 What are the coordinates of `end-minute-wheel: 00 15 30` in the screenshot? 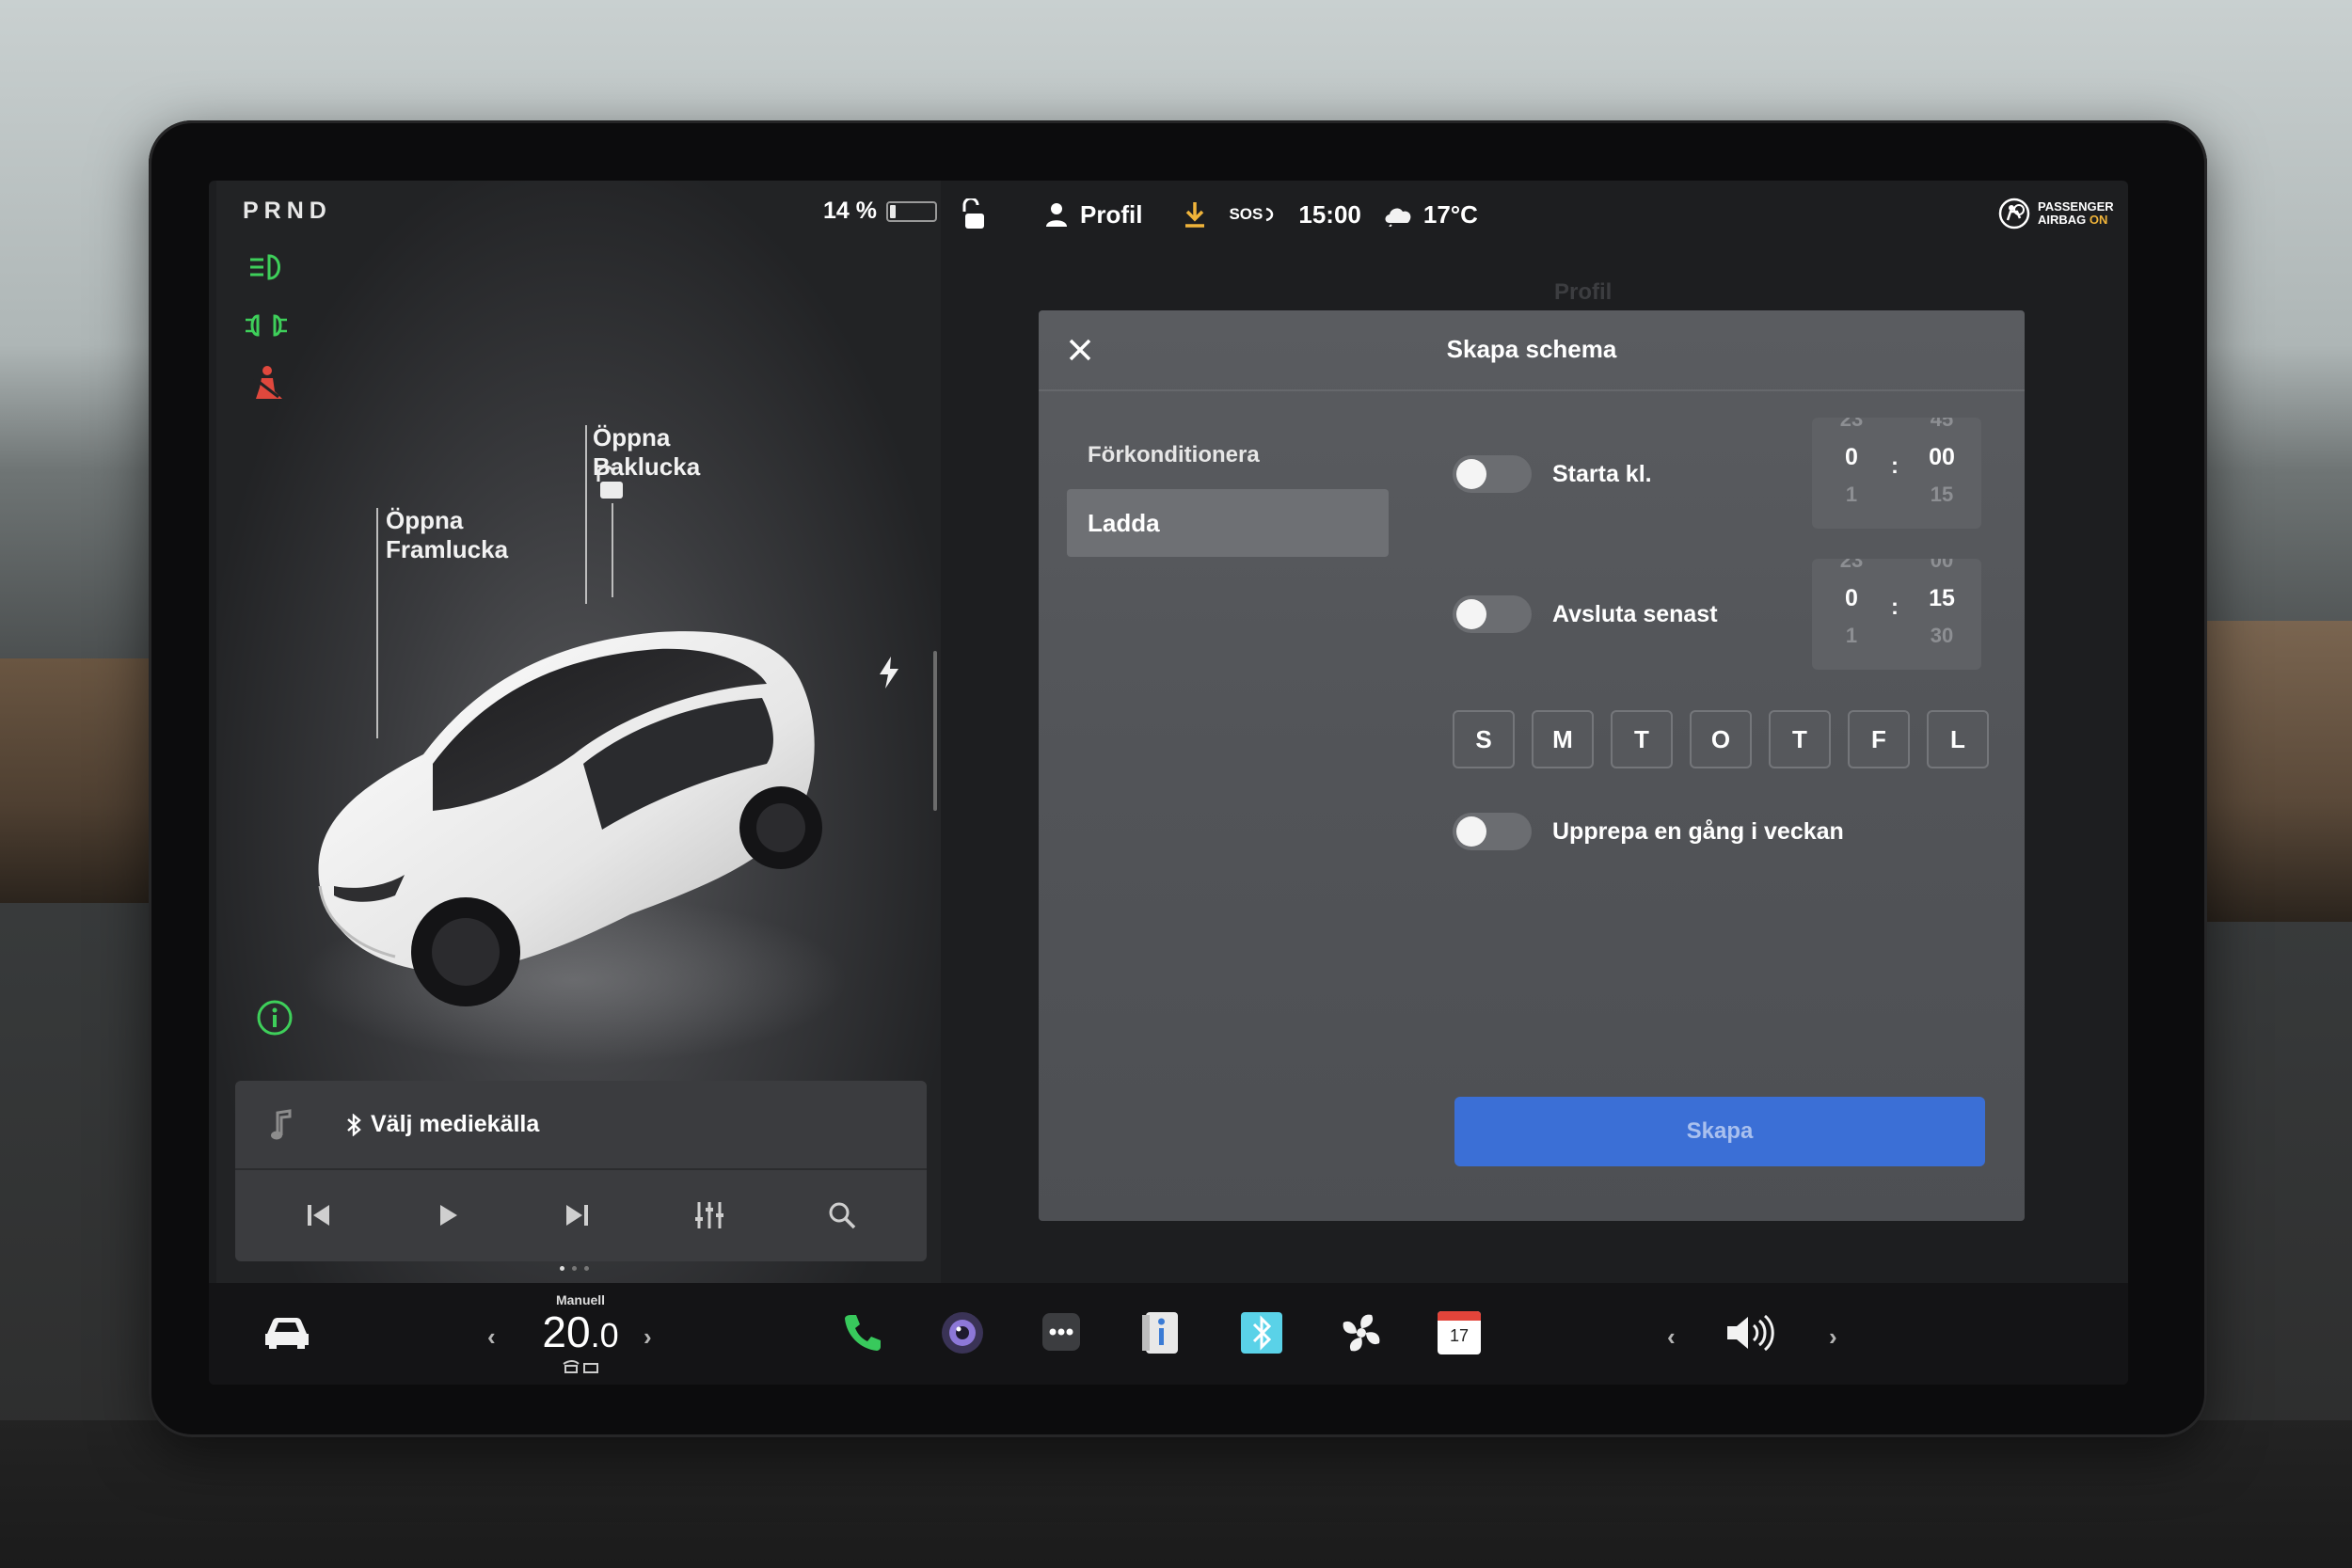 It's located at (1942, 607).